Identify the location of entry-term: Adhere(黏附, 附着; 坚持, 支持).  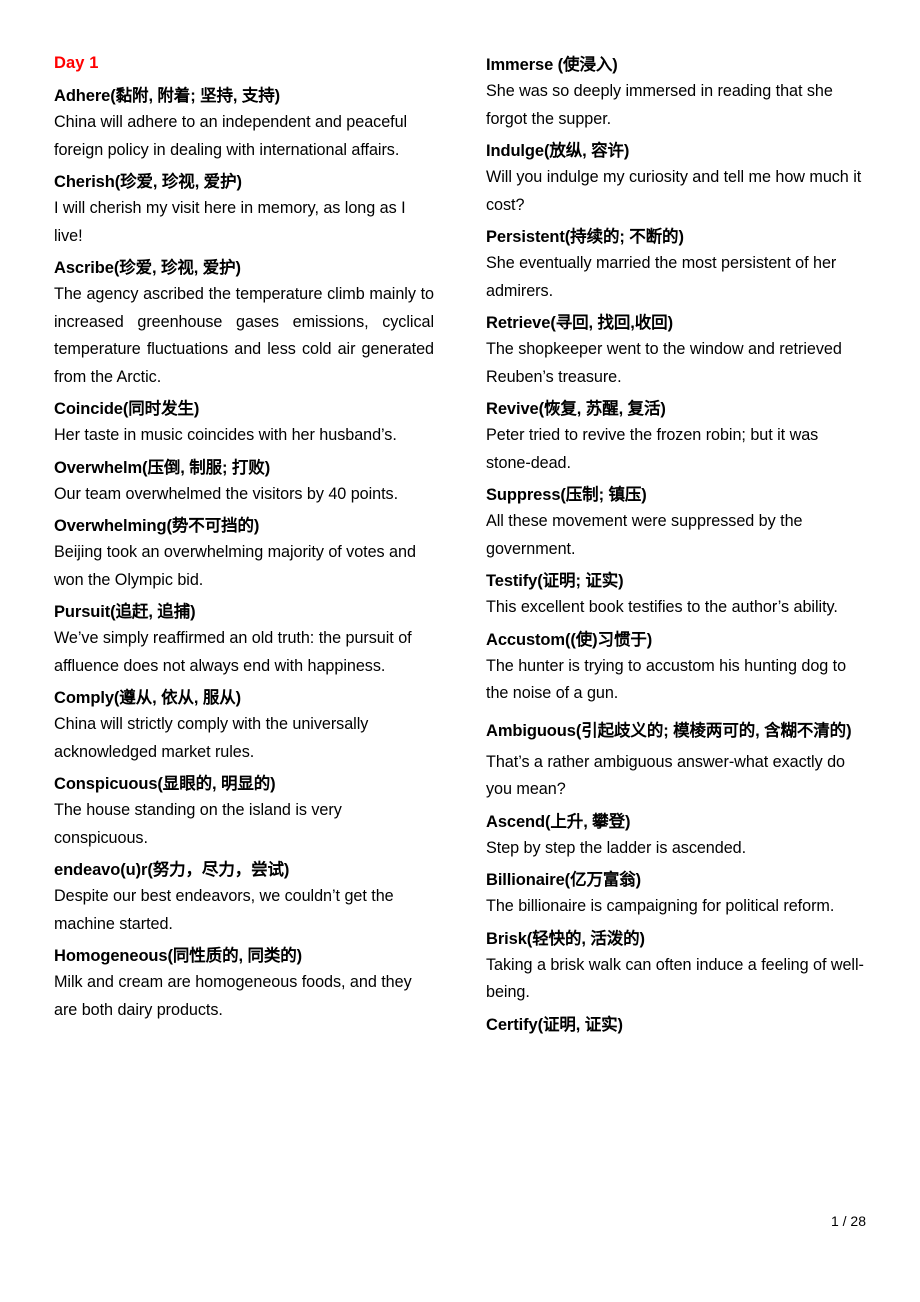
(167, 96).